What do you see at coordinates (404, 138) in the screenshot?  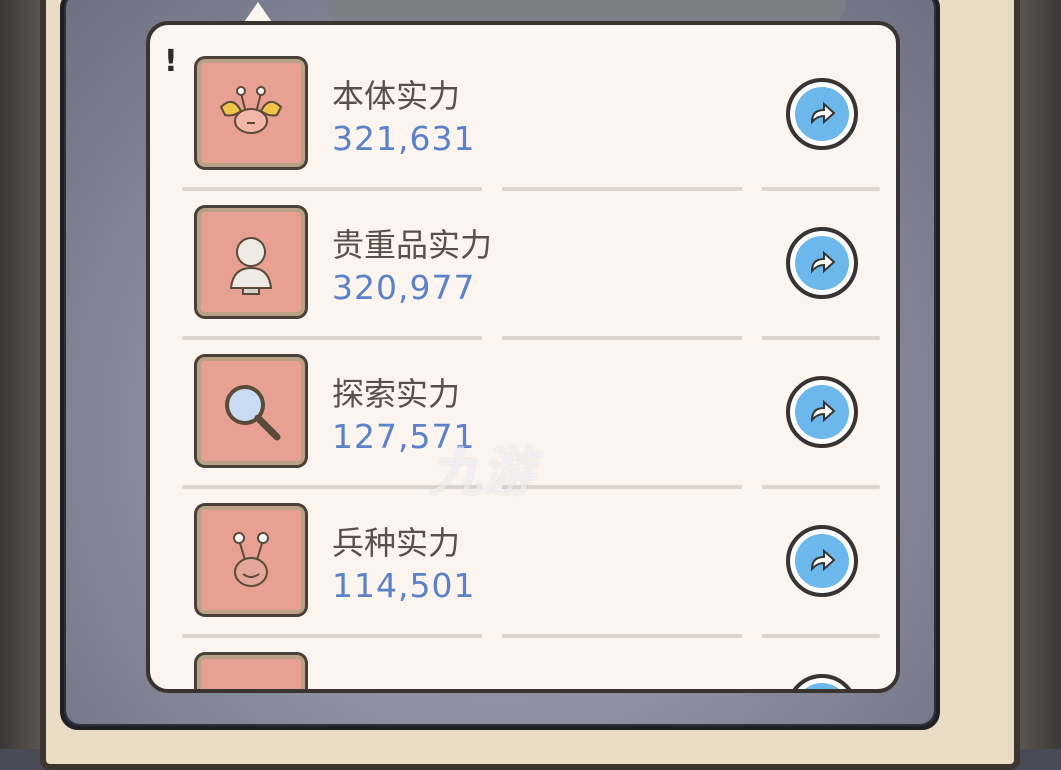 I see `power-value: 321,631` at bounding box center [404, 138].